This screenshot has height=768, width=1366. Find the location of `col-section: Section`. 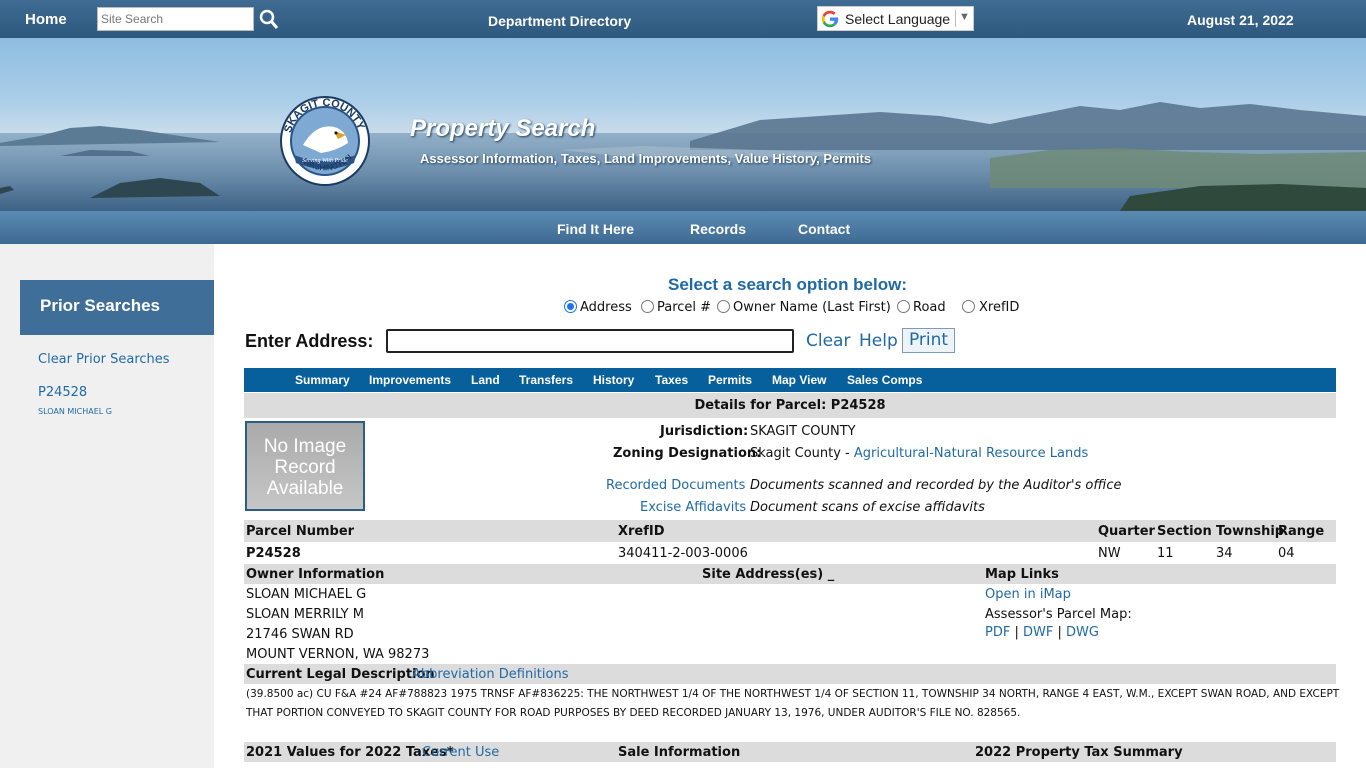

col-section: Section is located at coordinates (1184, 531).